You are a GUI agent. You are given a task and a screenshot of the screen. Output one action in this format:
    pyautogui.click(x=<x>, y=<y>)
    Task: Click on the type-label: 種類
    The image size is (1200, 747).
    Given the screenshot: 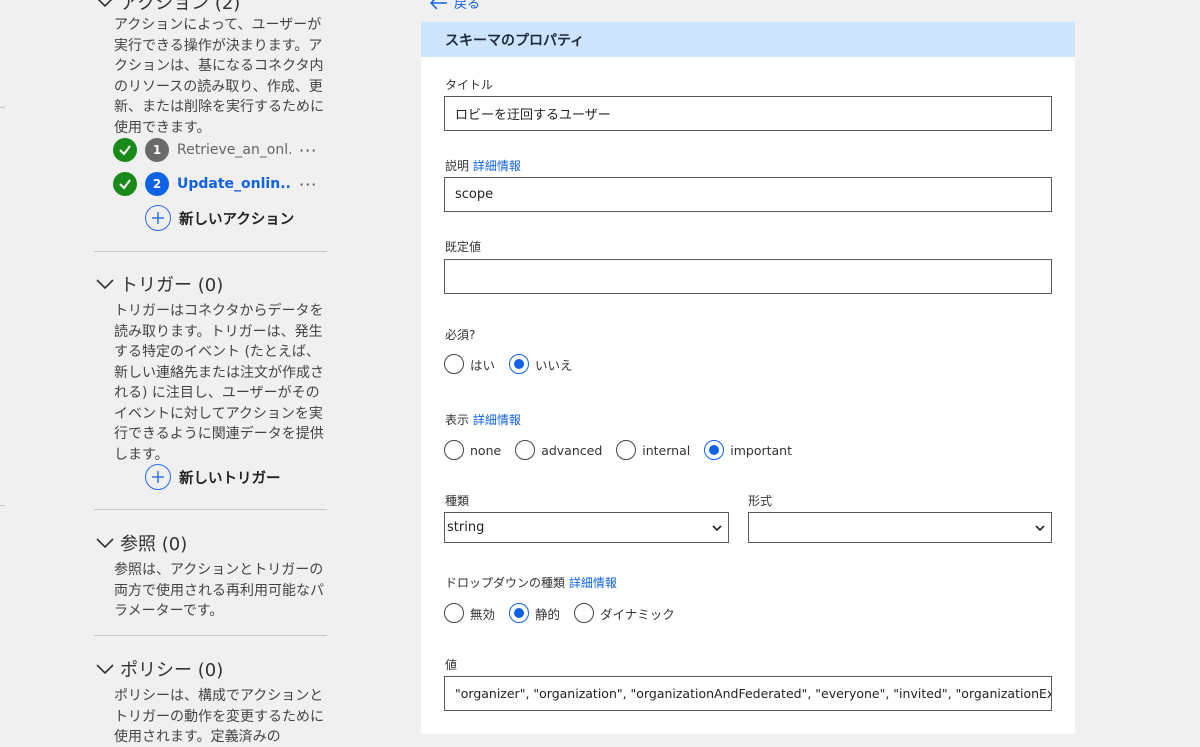 What is the action you would take?
    pyautogui.click(x=457, y=501)
    